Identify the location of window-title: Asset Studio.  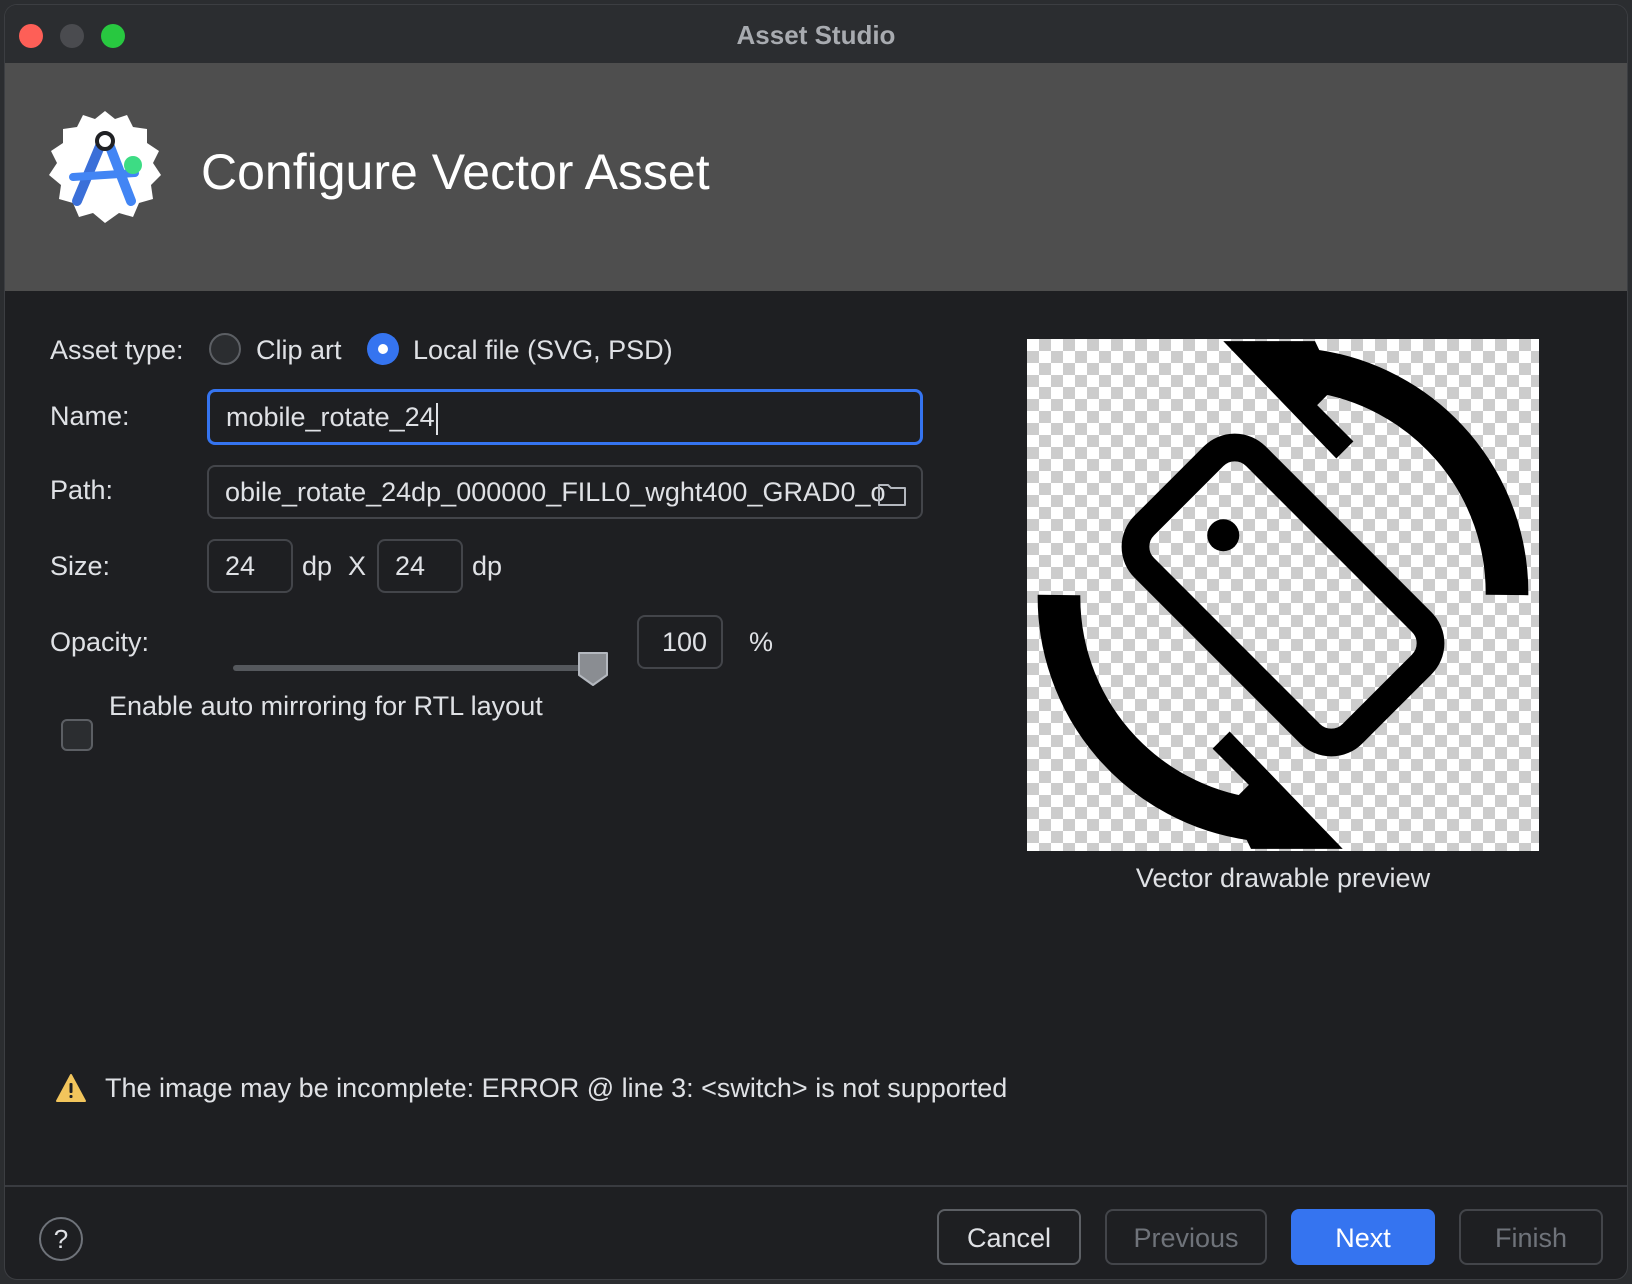
(816, 35).